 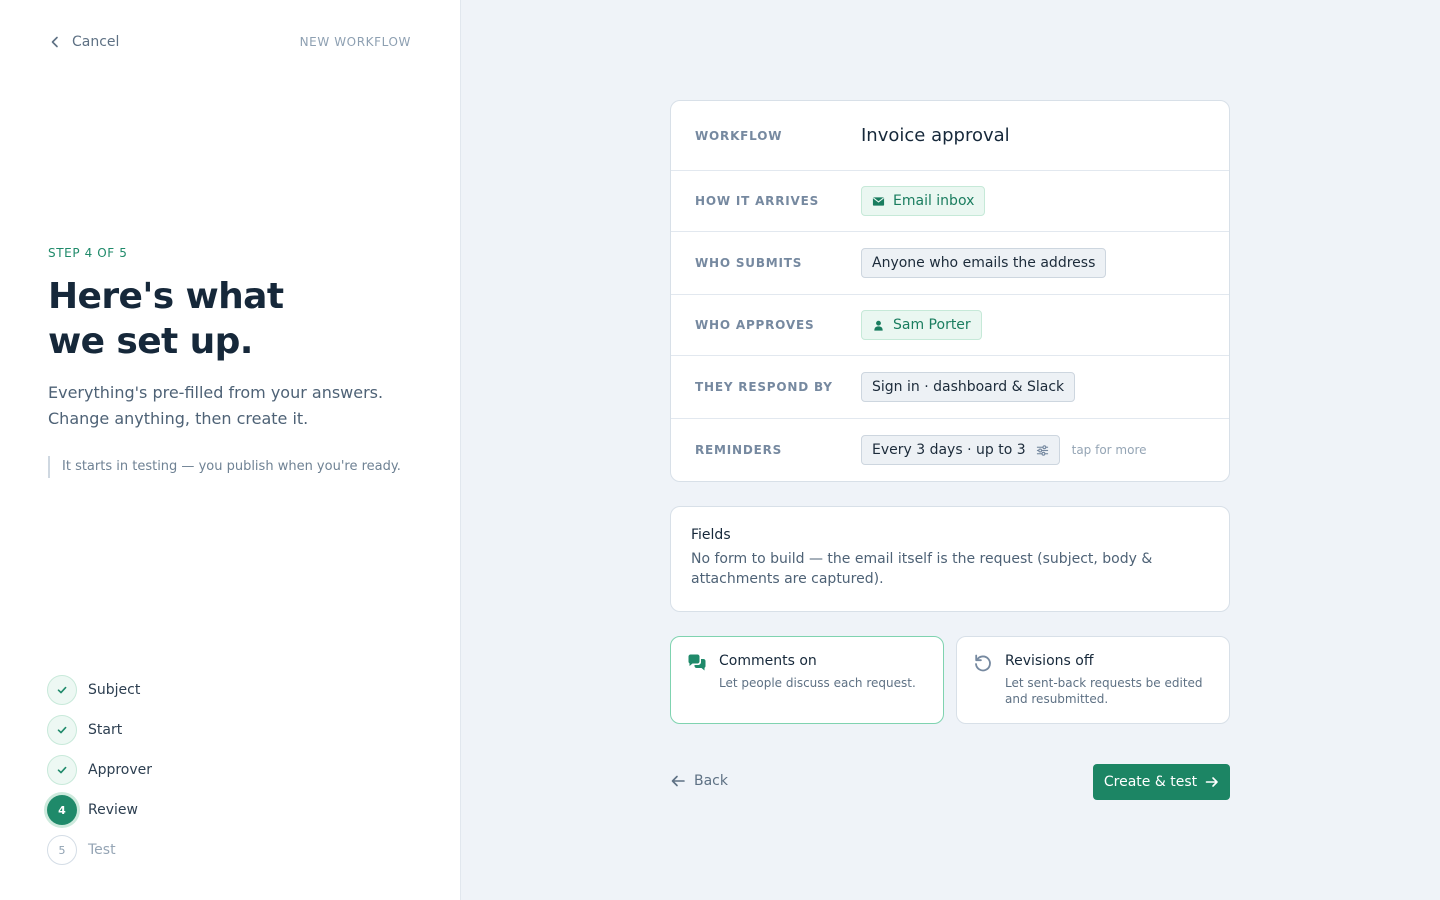 What do you see at coordinates (1042, 450) in the screenshot?
I see `sliders-icon` at bounding box center [1042, 450].